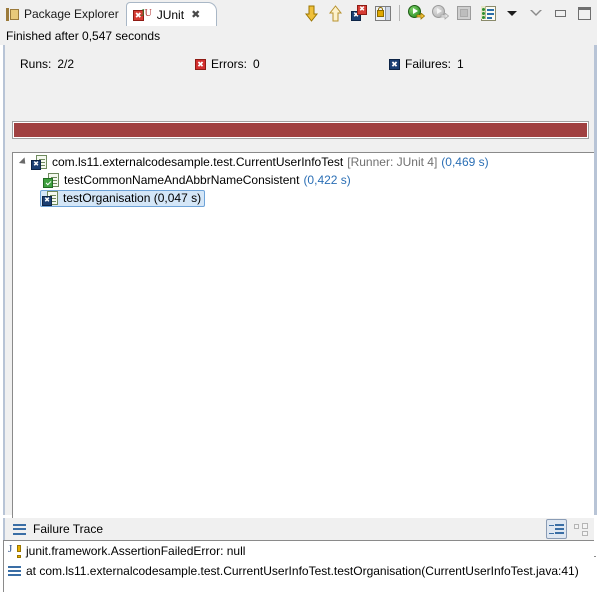 Image resolution: width=597 pixels, height=592 pixels. I want to click on test-progress-fill, so click(300, 130).